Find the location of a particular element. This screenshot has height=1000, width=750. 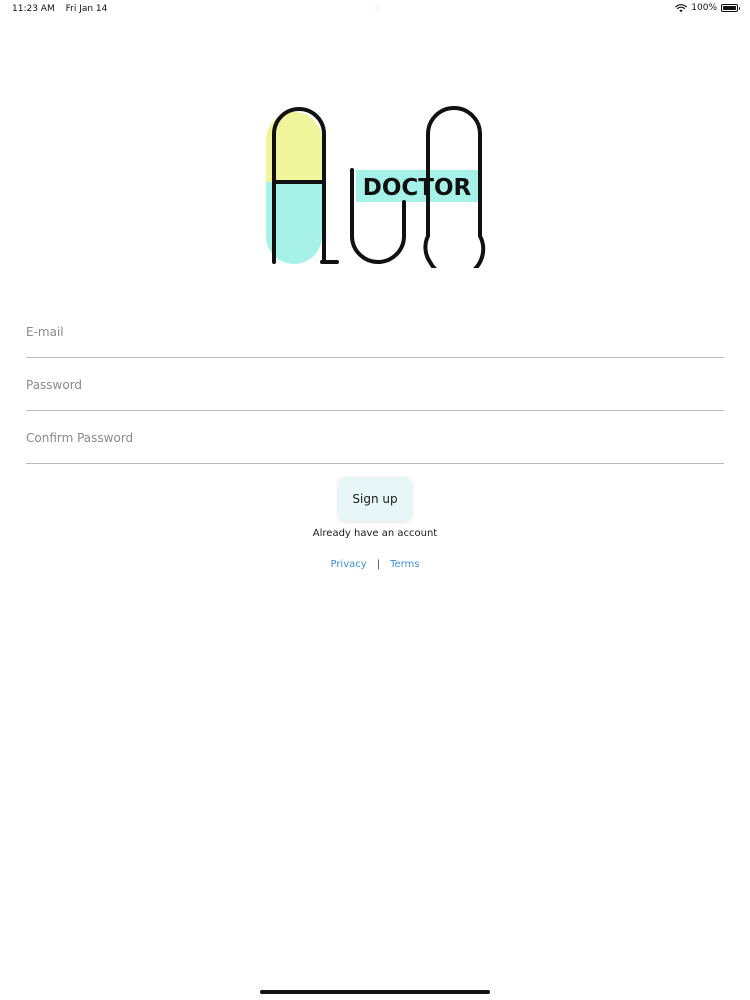

signup-button: Sign up is located at coordinates (375, 499).